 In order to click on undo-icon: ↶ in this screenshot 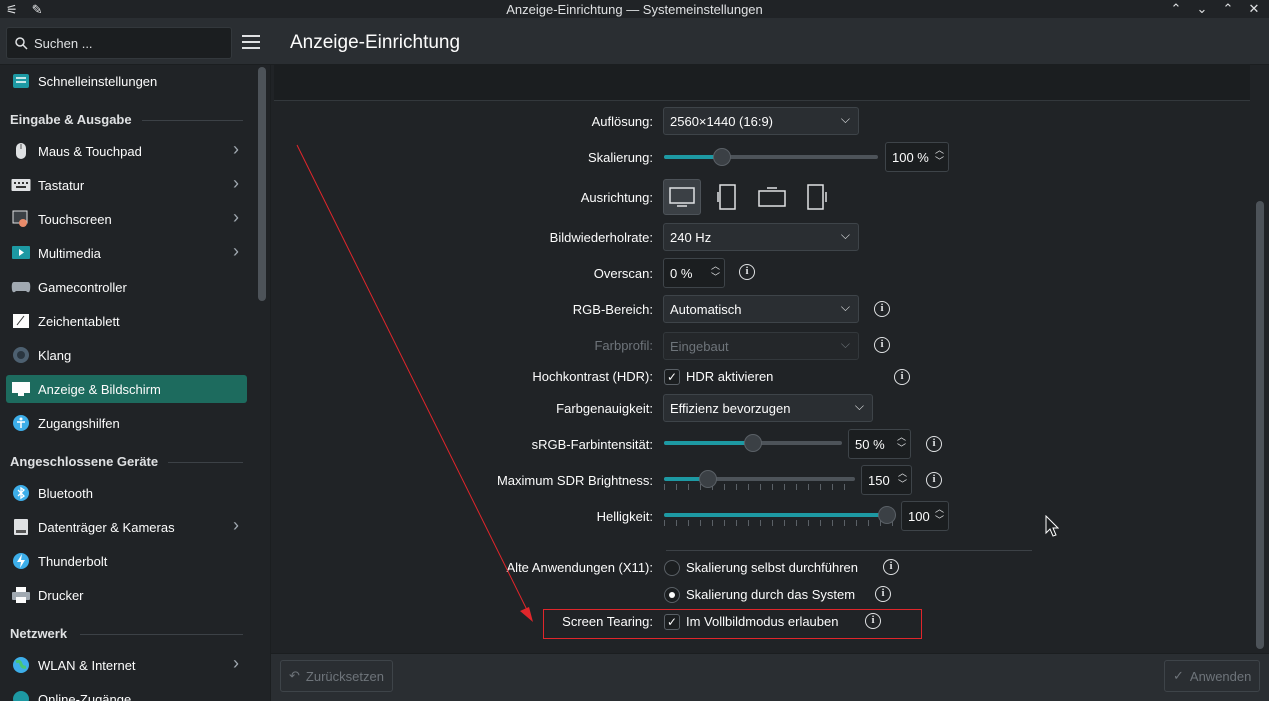, I will do `click(294, 675)`.